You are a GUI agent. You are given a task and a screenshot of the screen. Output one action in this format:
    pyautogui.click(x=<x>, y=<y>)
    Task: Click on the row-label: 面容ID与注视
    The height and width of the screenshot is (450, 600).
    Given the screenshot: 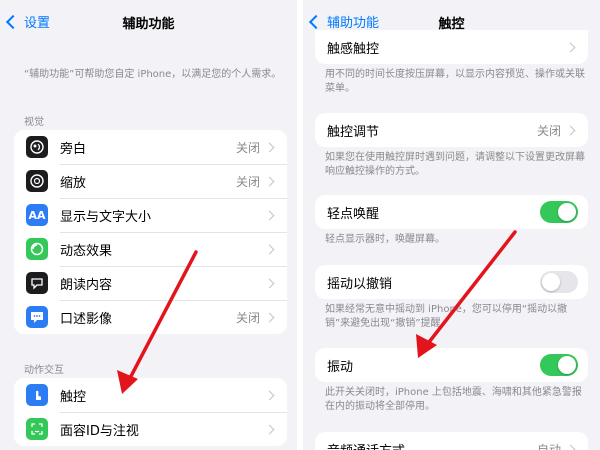 What is the action you would take?
    pyautogui.click(x=99, y=431)
    